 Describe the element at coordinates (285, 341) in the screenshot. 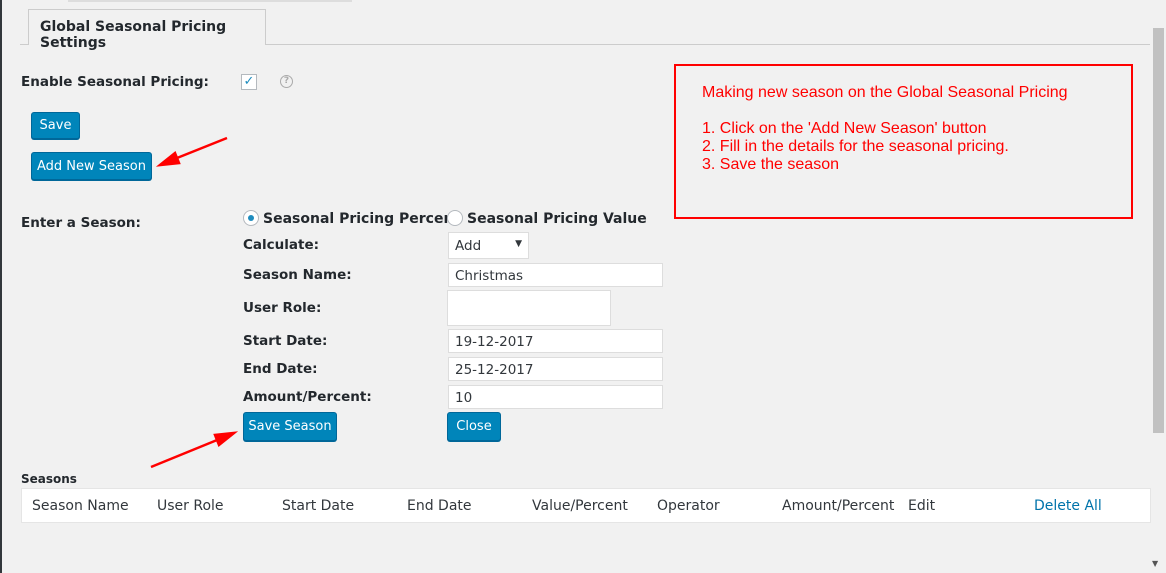

I see `start-date-label: Start Date:` at that location.